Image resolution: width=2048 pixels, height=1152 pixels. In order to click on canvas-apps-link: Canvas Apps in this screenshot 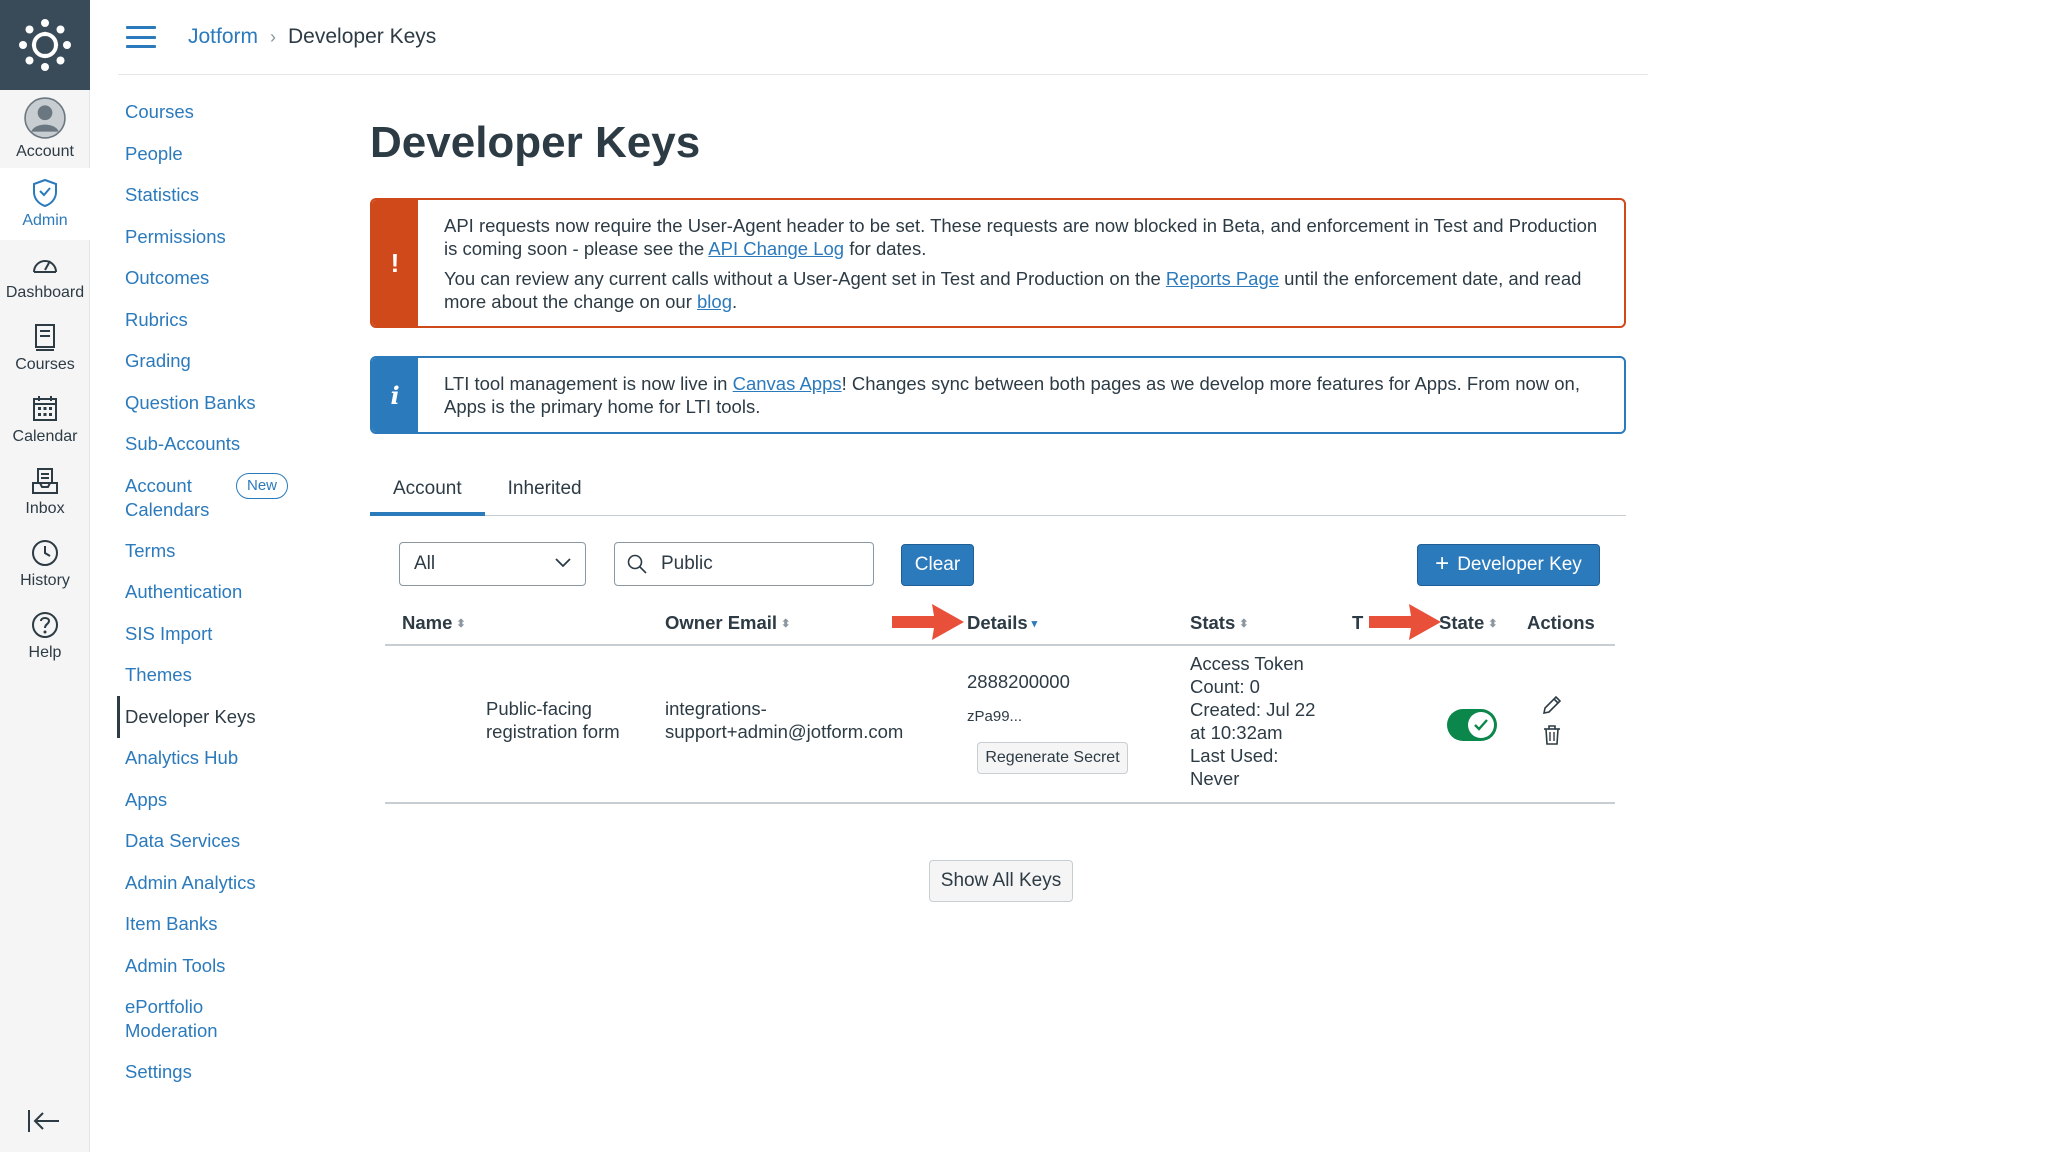, I will do `click(787, 383)`.